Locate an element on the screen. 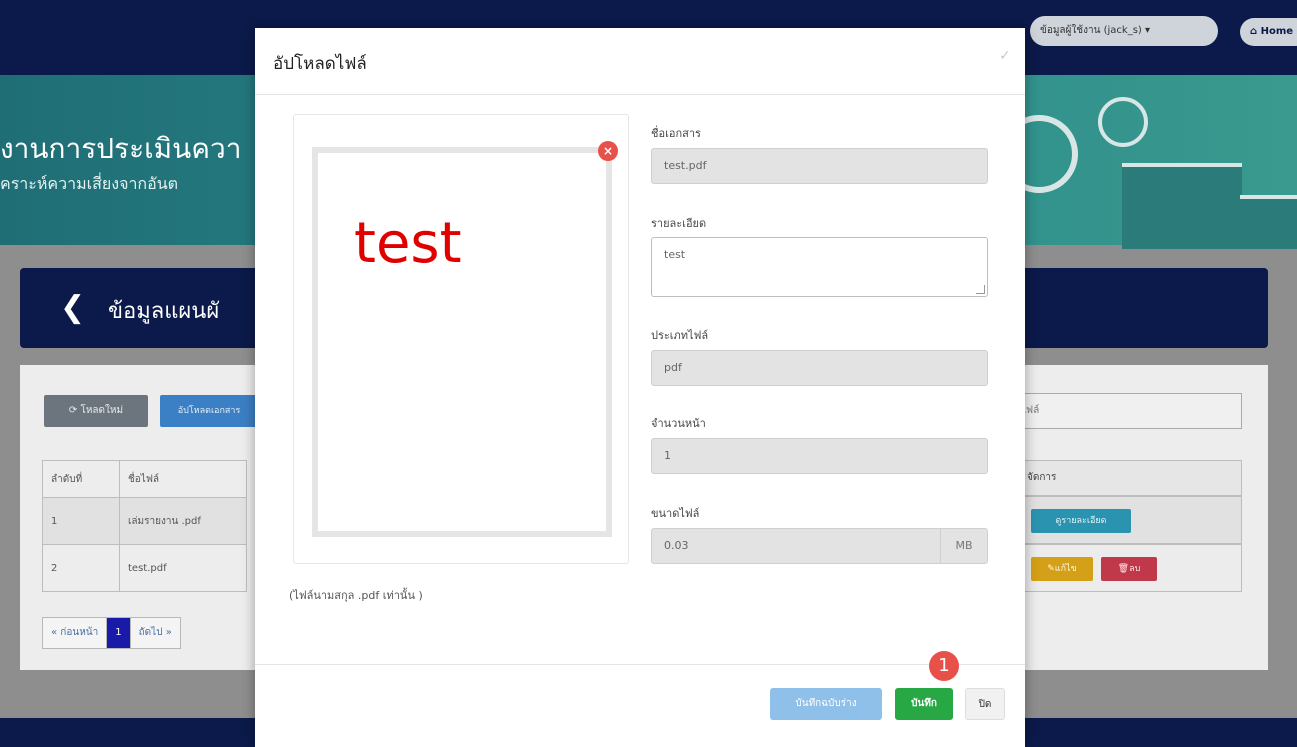 The width and height of the screenshot is (1297, 747). remove-file-icon: × is located at coordinates (608, 151).